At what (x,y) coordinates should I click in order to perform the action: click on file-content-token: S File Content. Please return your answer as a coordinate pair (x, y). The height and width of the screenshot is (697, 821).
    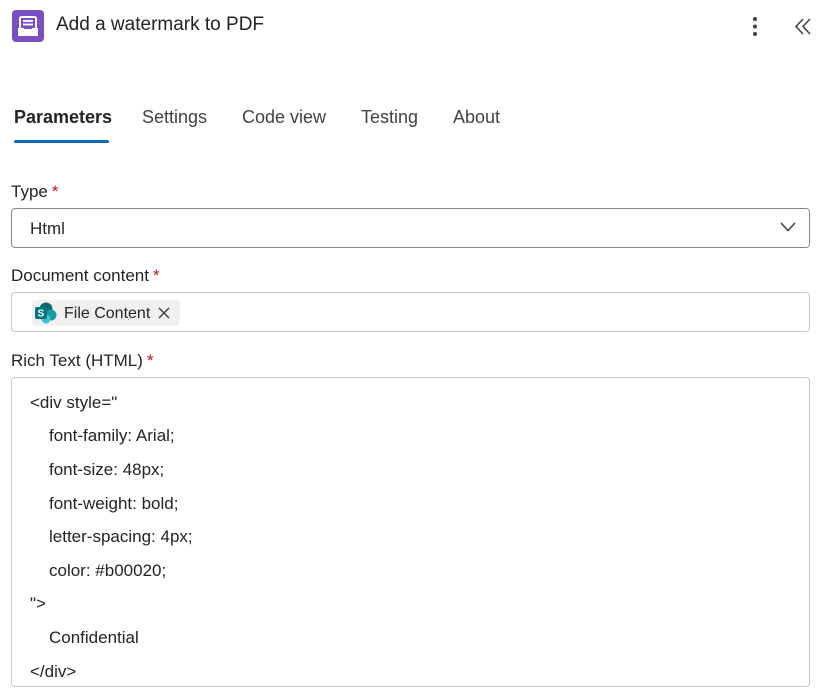
    Looking at the image, I should click on (106, 313).